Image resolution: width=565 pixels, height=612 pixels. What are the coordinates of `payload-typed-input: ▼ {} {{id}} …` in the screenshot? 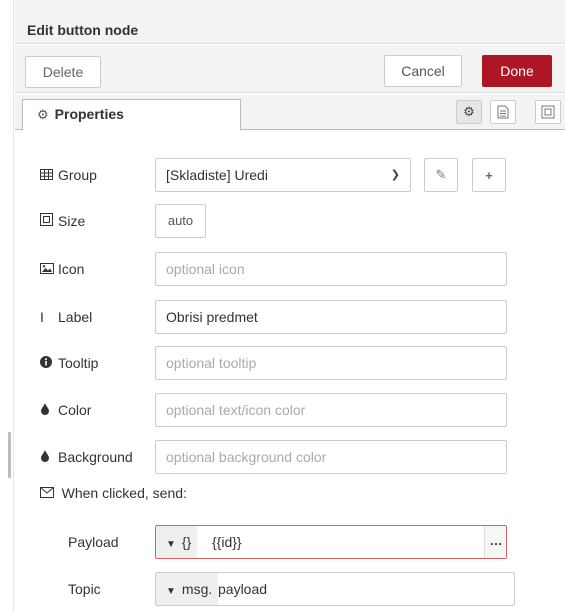 It's located at (331, 542).